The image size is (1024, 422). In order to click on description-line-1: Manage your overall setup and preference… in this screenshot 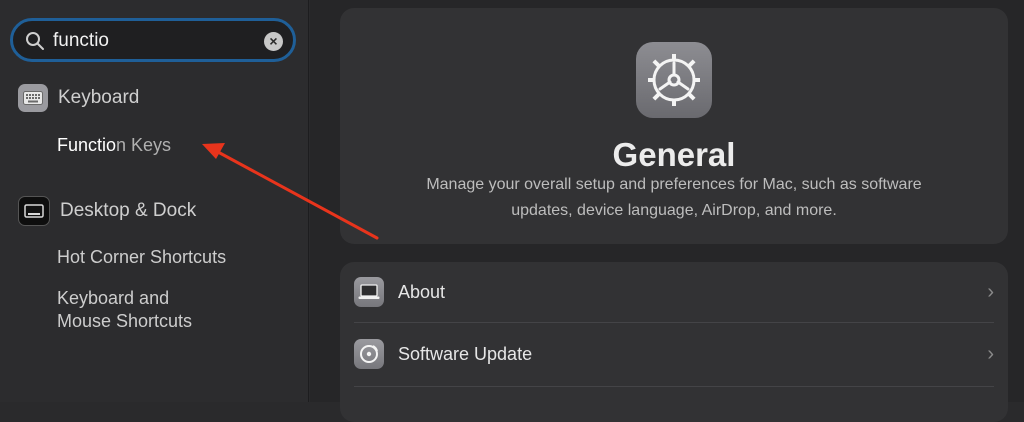, I will do `click(674, 184)`.